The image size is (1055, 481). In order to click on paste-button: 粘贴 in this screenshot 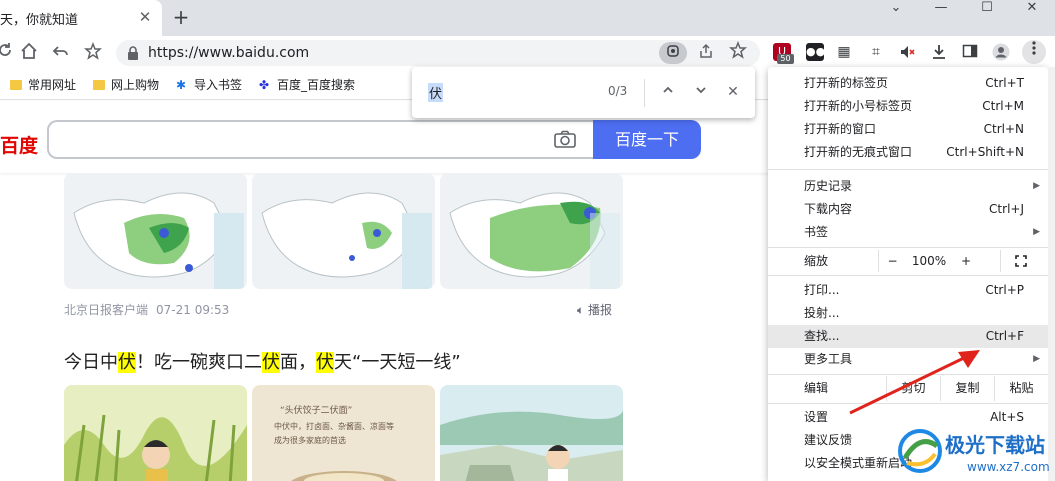, I will do `click(1021, 388)`.